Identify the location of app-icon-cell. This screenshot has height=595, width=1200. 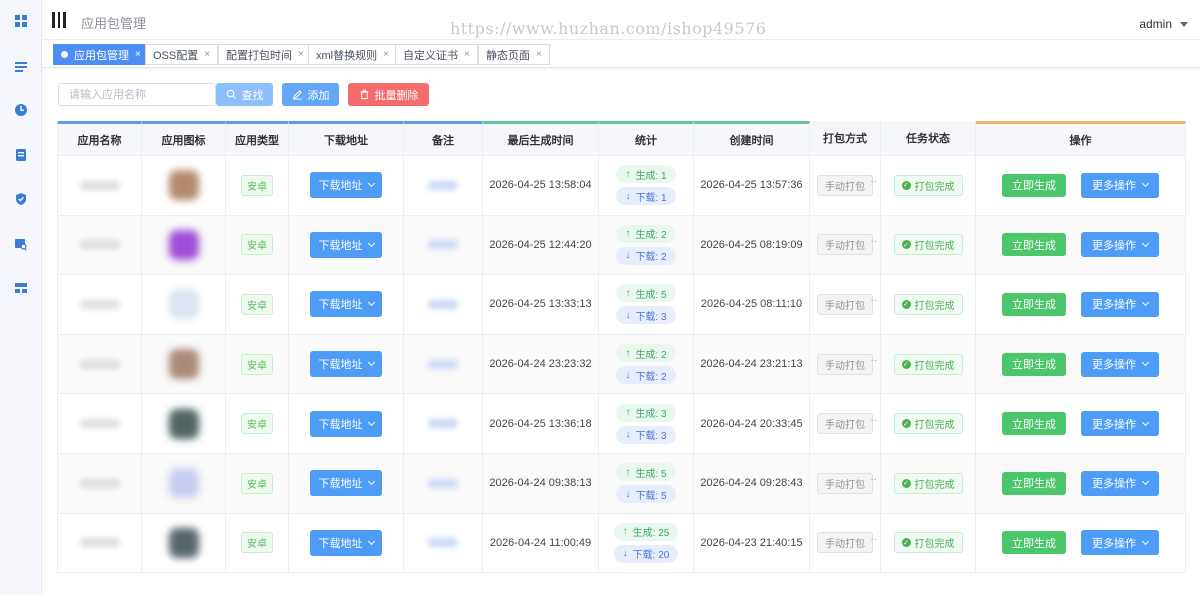
(184, 245).